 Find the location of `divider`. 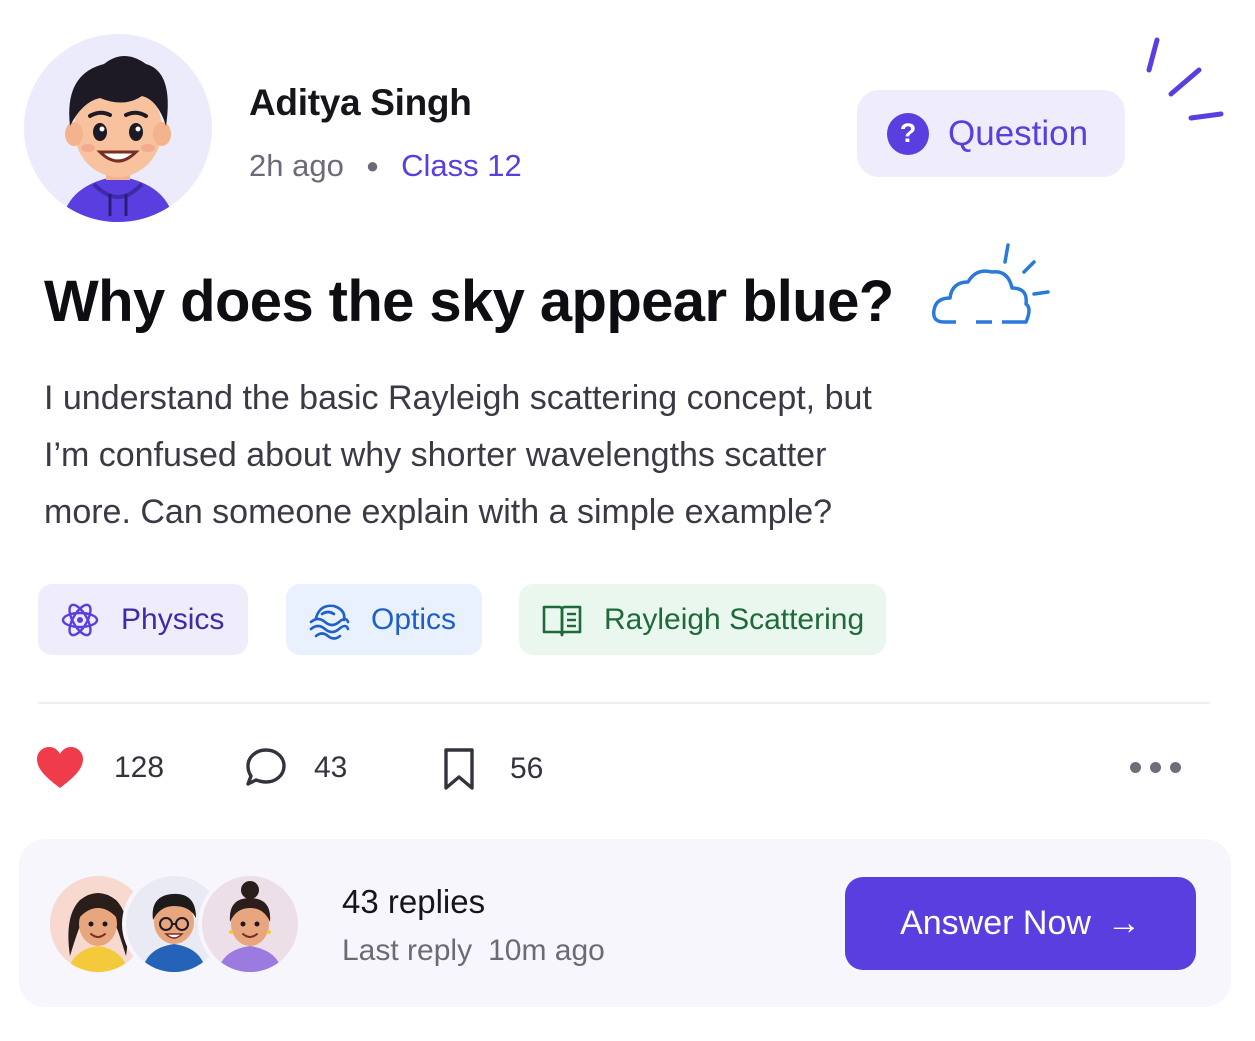

divider is located at coordinates (624, 703).